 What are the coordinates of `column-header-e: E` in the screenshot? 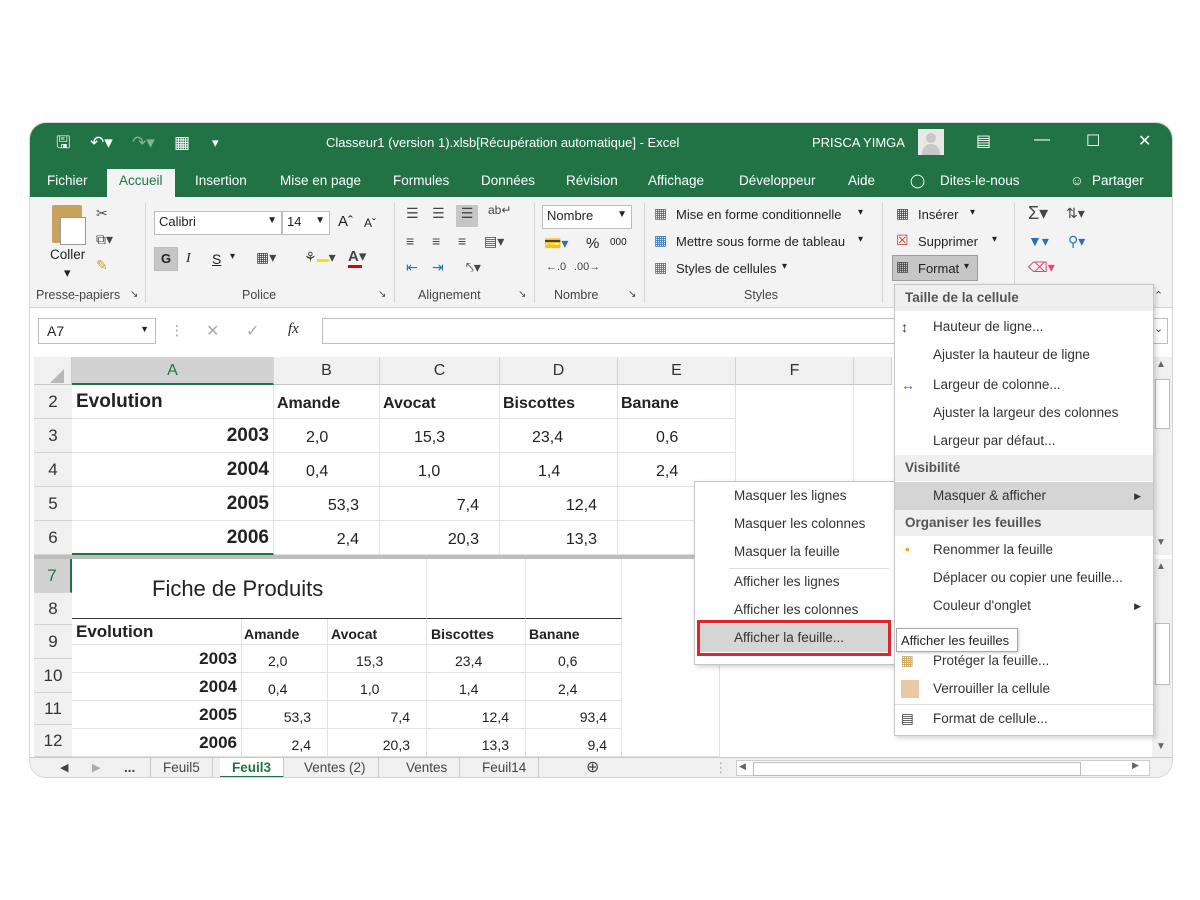 It's located at (677, 371).